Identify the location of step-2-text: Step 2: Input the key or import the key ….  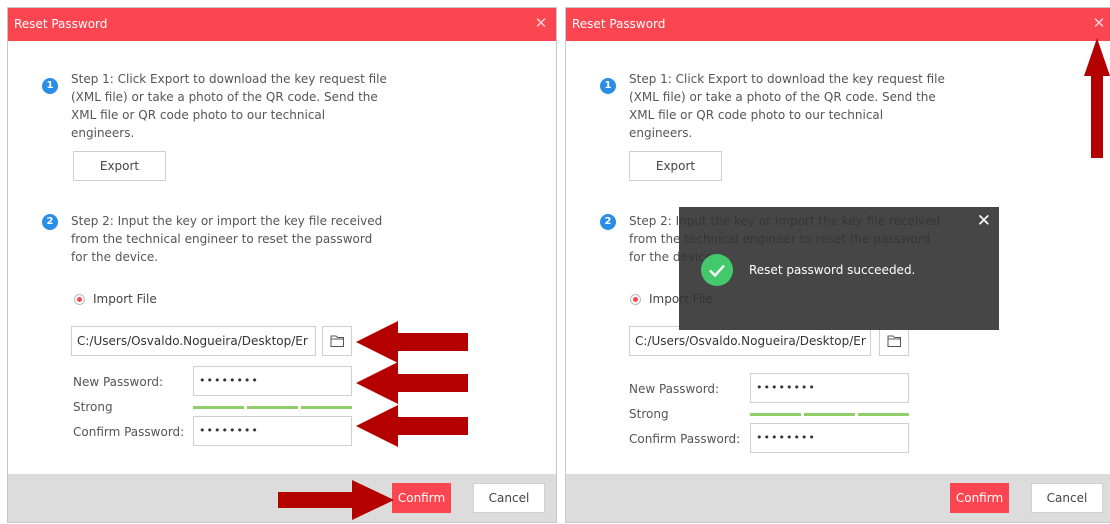
(227, 239).